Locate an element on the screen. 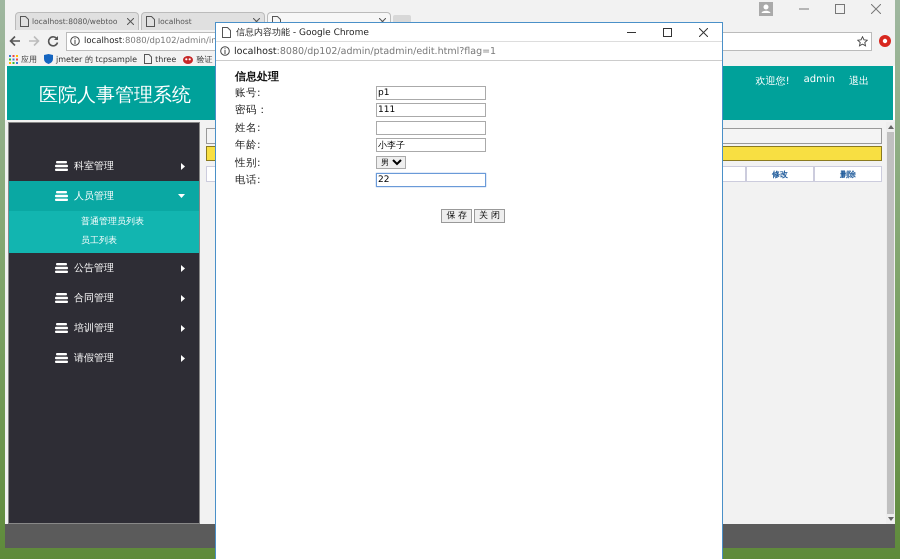  form-button: 关 闭 is located at coordinates (489, 216).